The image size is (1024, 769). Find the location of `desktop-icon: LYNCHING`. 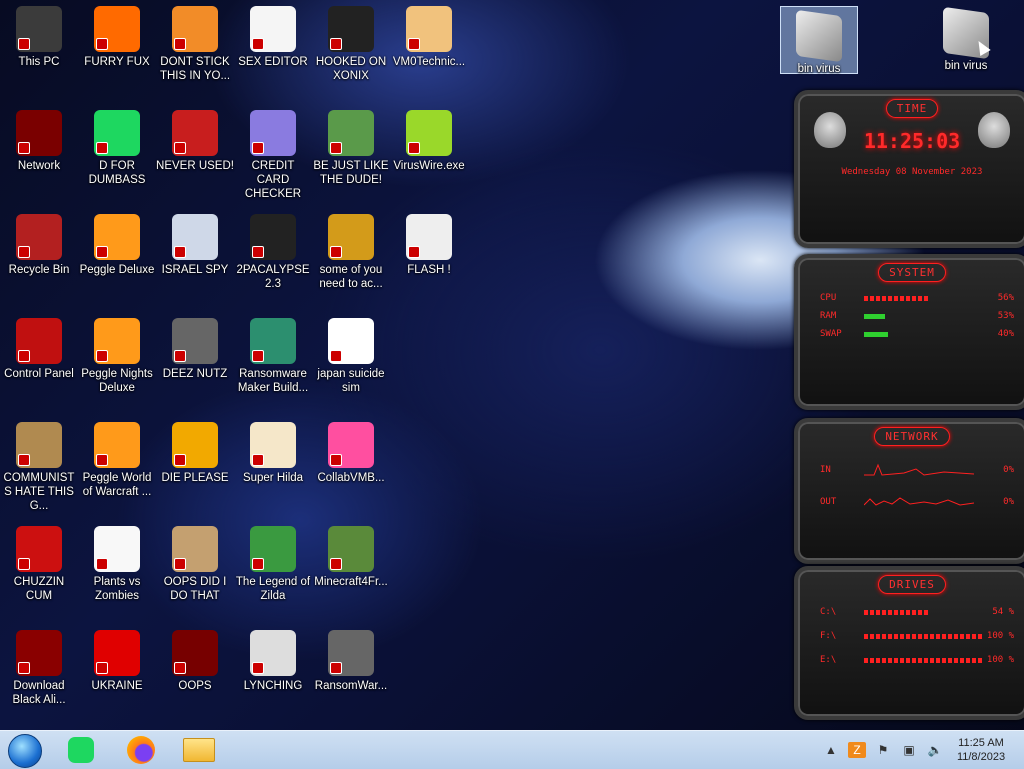

desktop-icon: LYNCHING is located at coordinates (273, 658).